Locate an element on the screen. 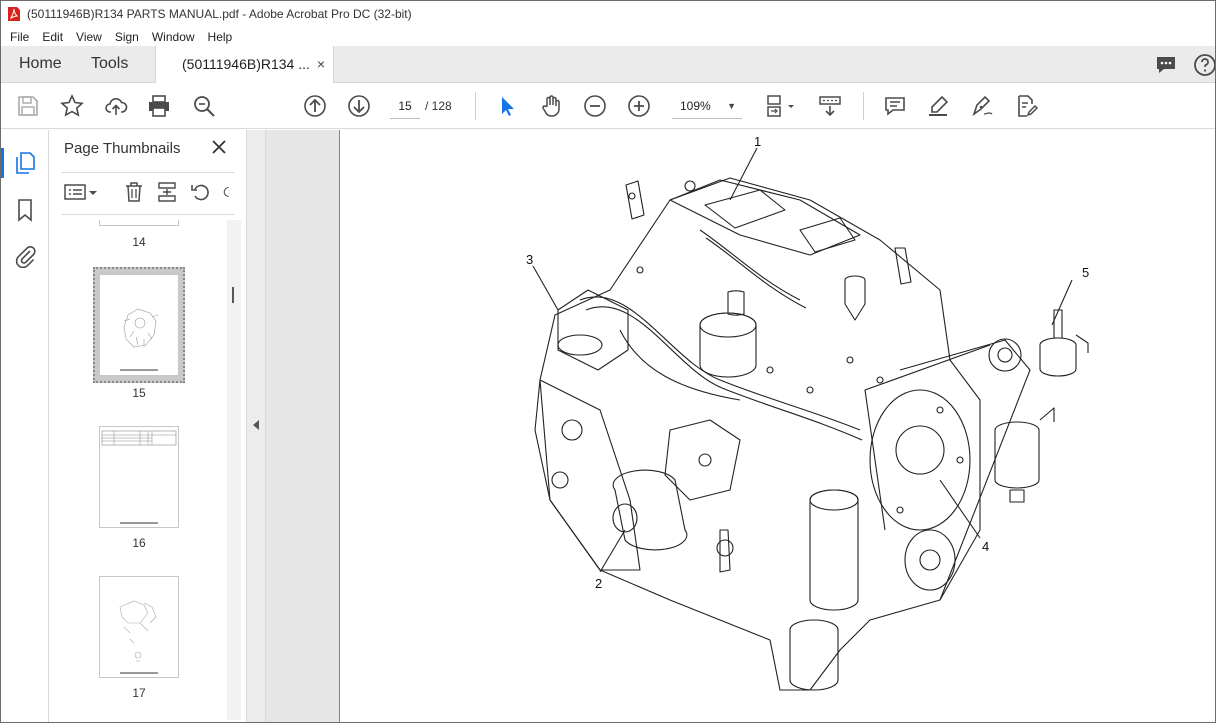  star-icon is located at coordinates (72, 105).